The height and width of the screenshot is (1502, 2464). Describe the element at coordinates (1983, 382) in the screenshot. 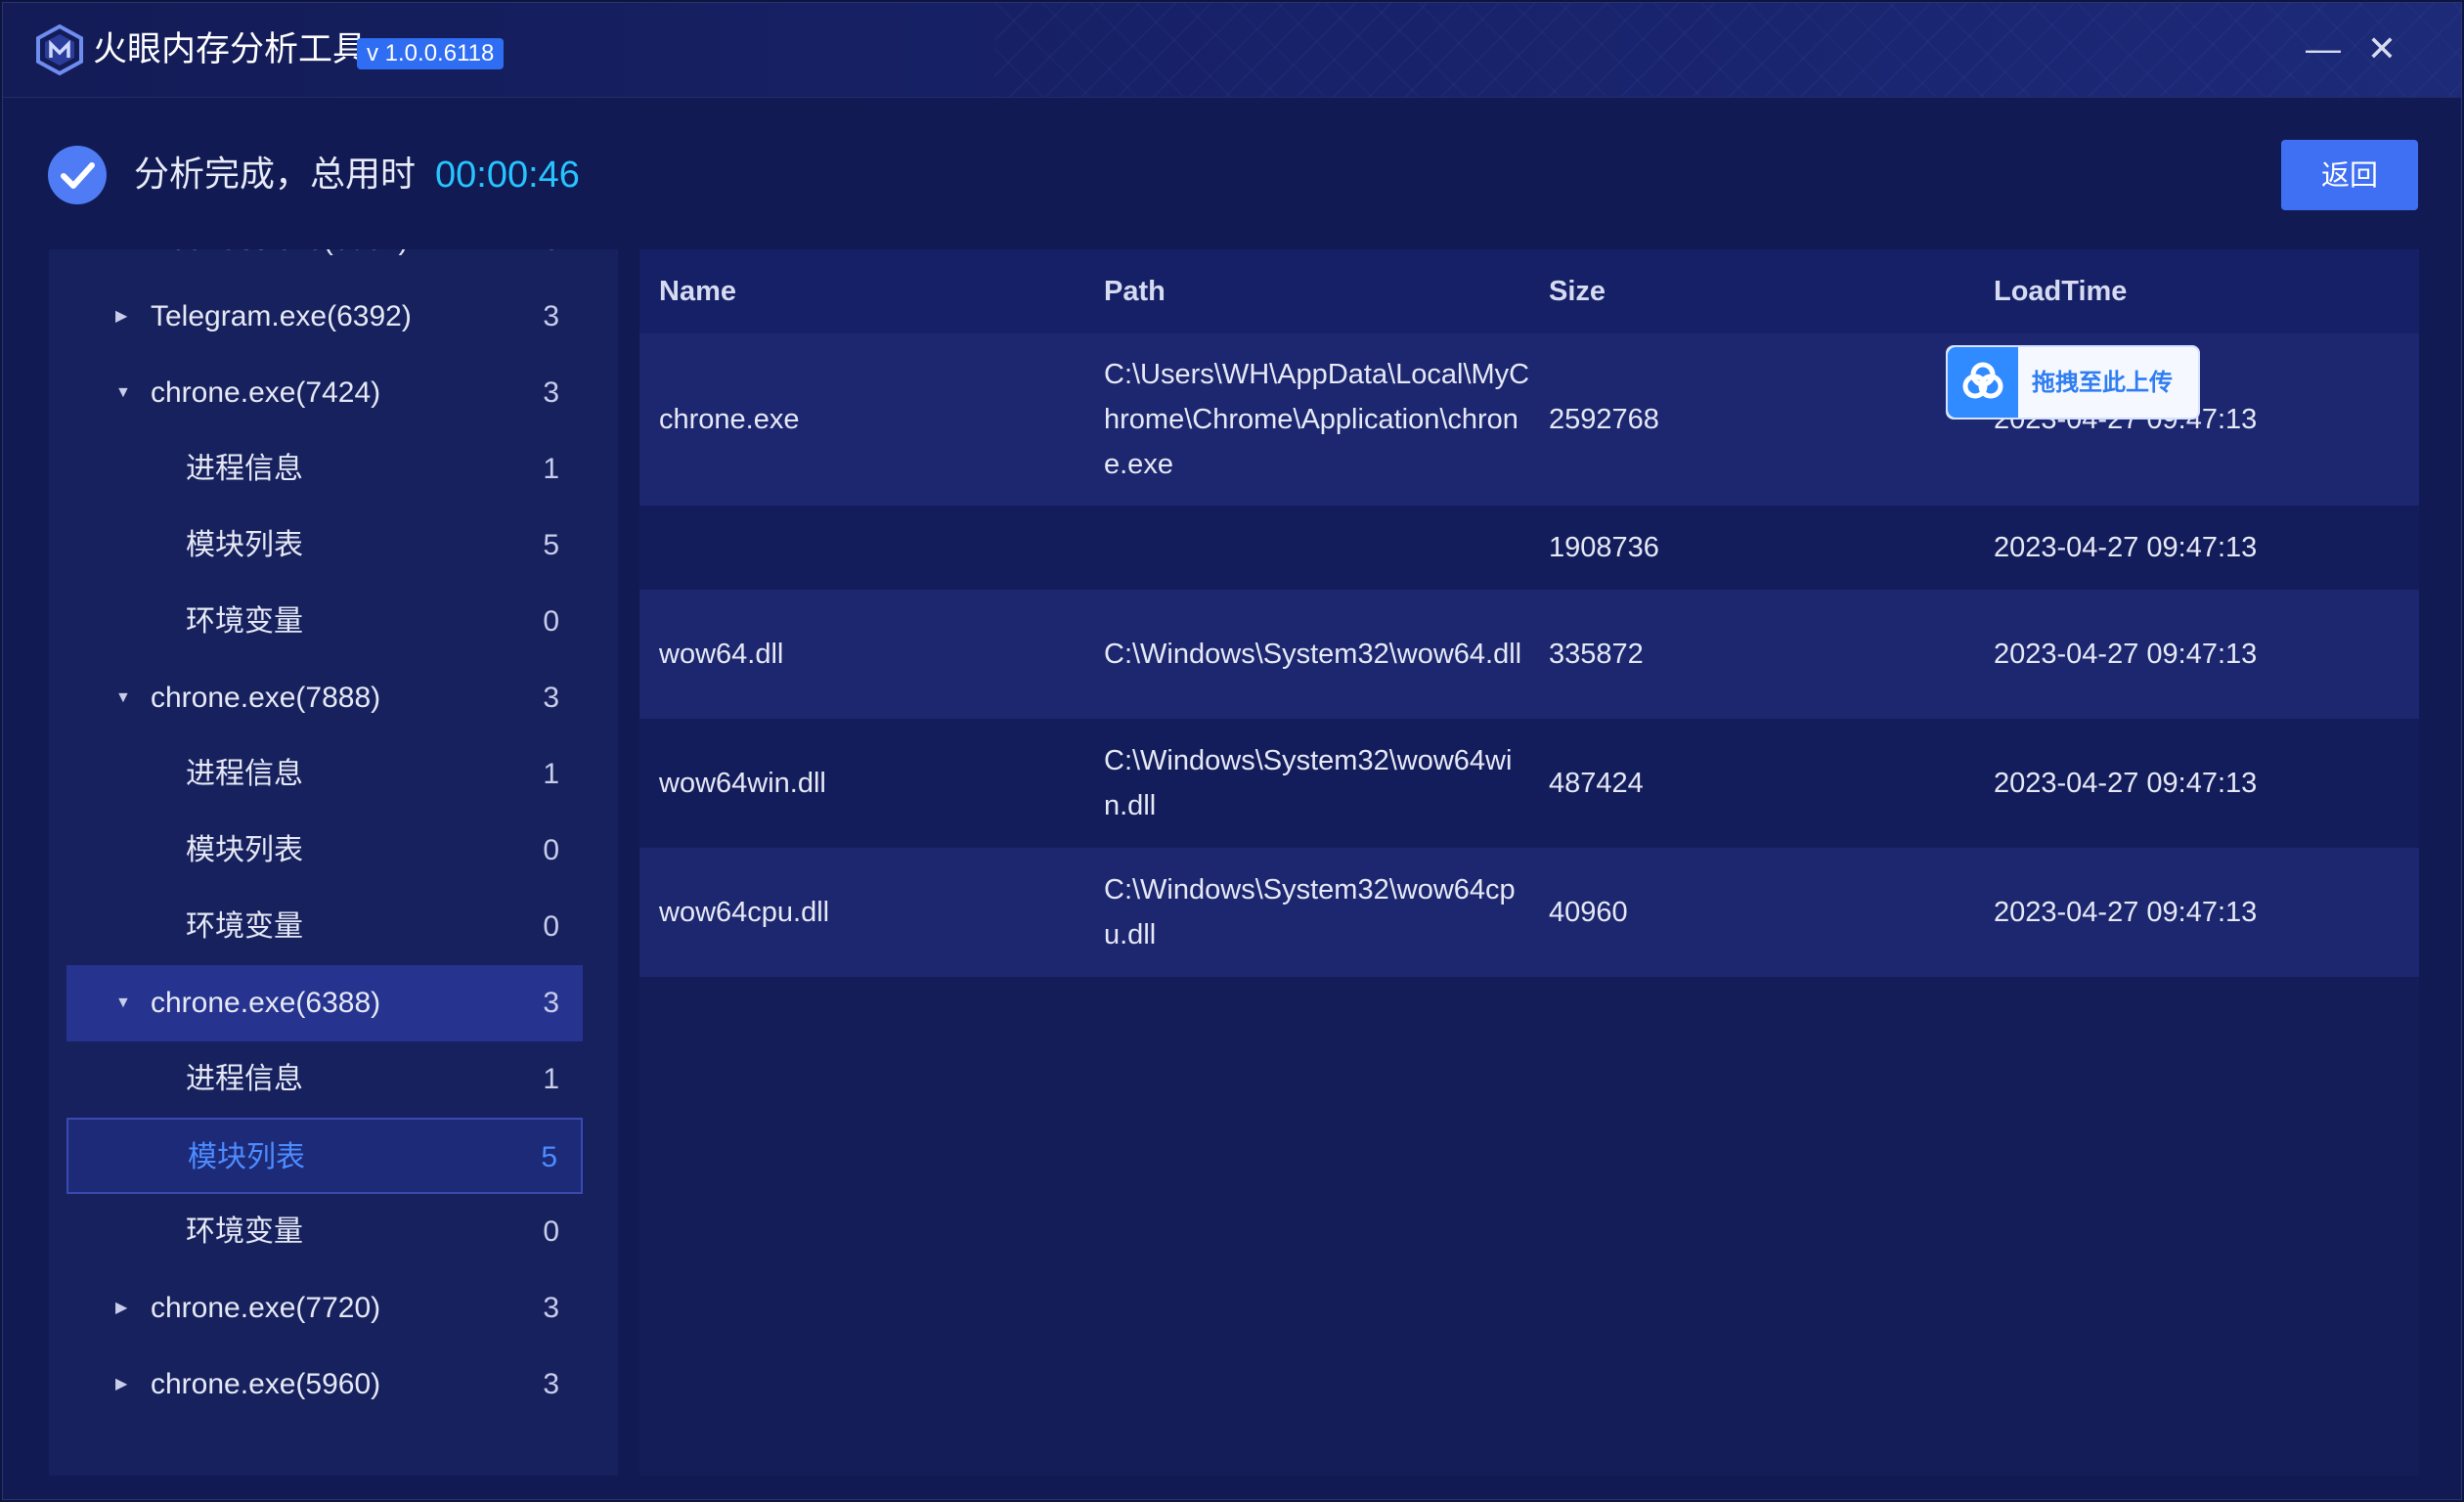

I see `cloud-upload-icon` at that location.